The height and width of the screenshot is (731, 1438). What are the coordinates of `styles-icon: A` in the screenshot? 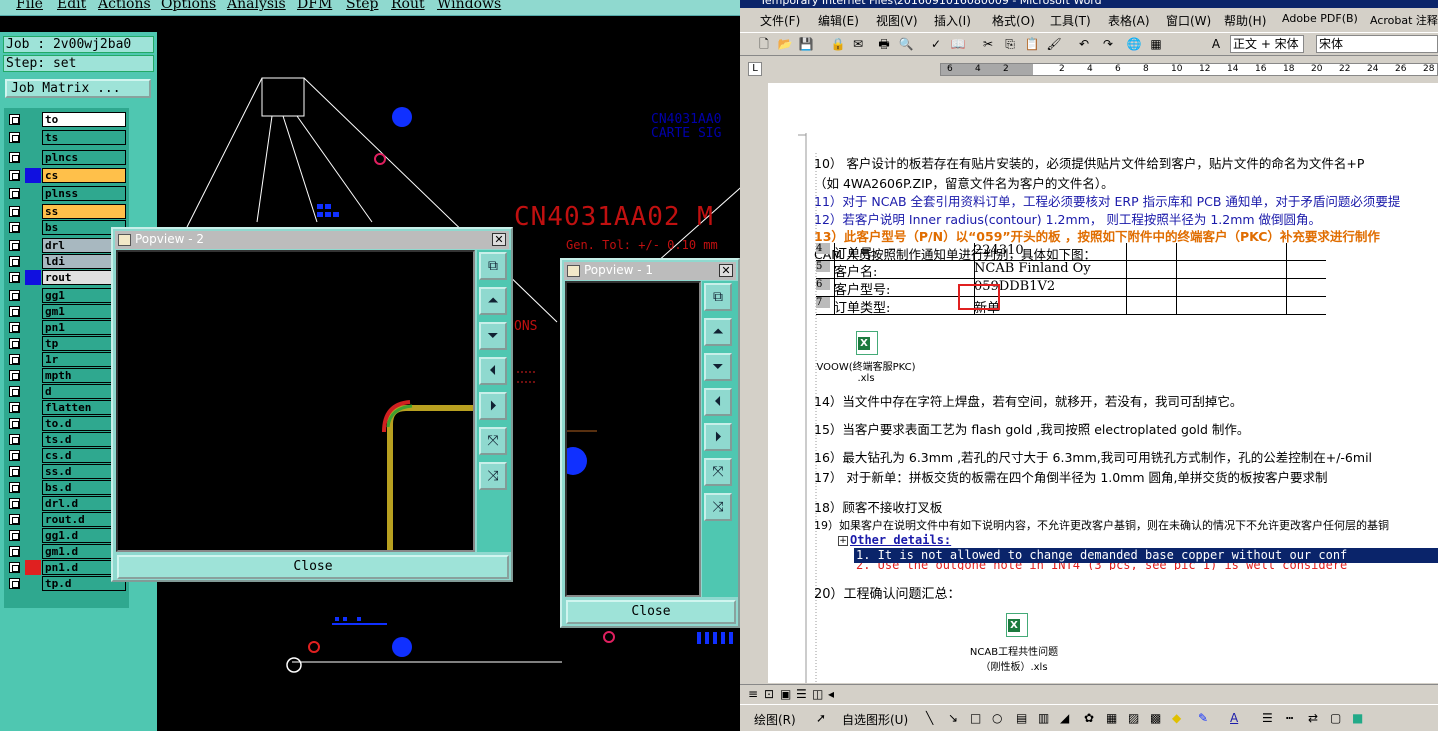 It's located at (1216, 44).